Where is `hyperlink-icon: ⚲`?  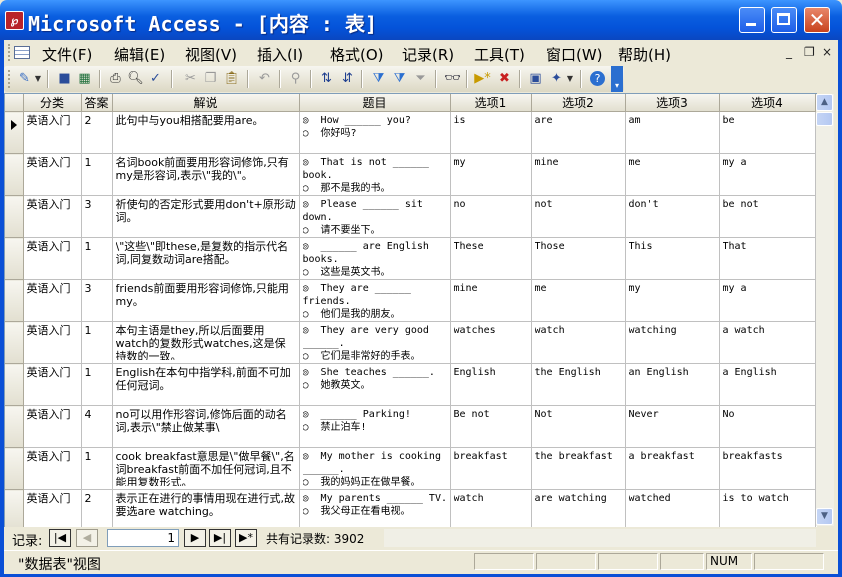
hyperlink-icon: ⚲ is located at coordinates (295, 78).